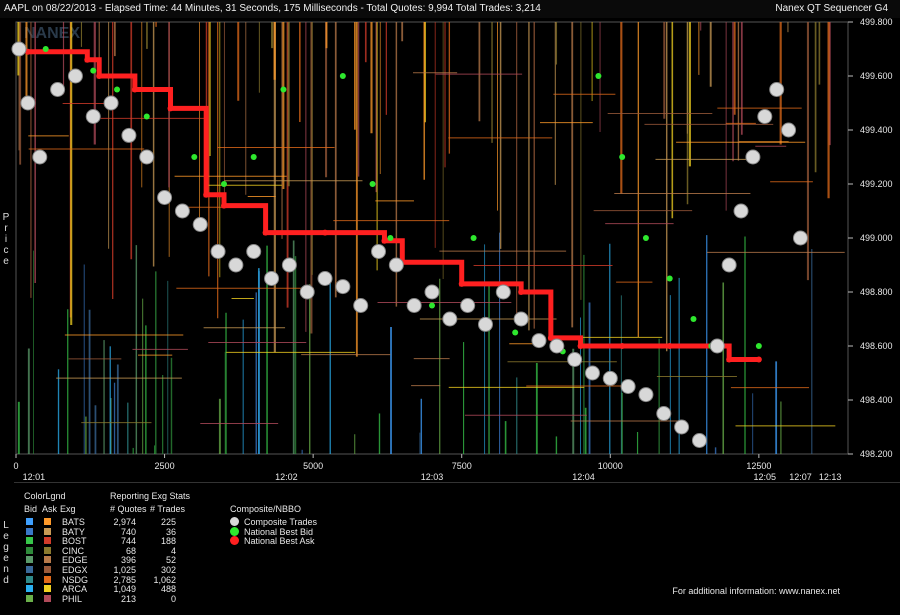 This screenshot has width=900, height=615. I want to click on legend-side-label: Legend, so click(6, 553).